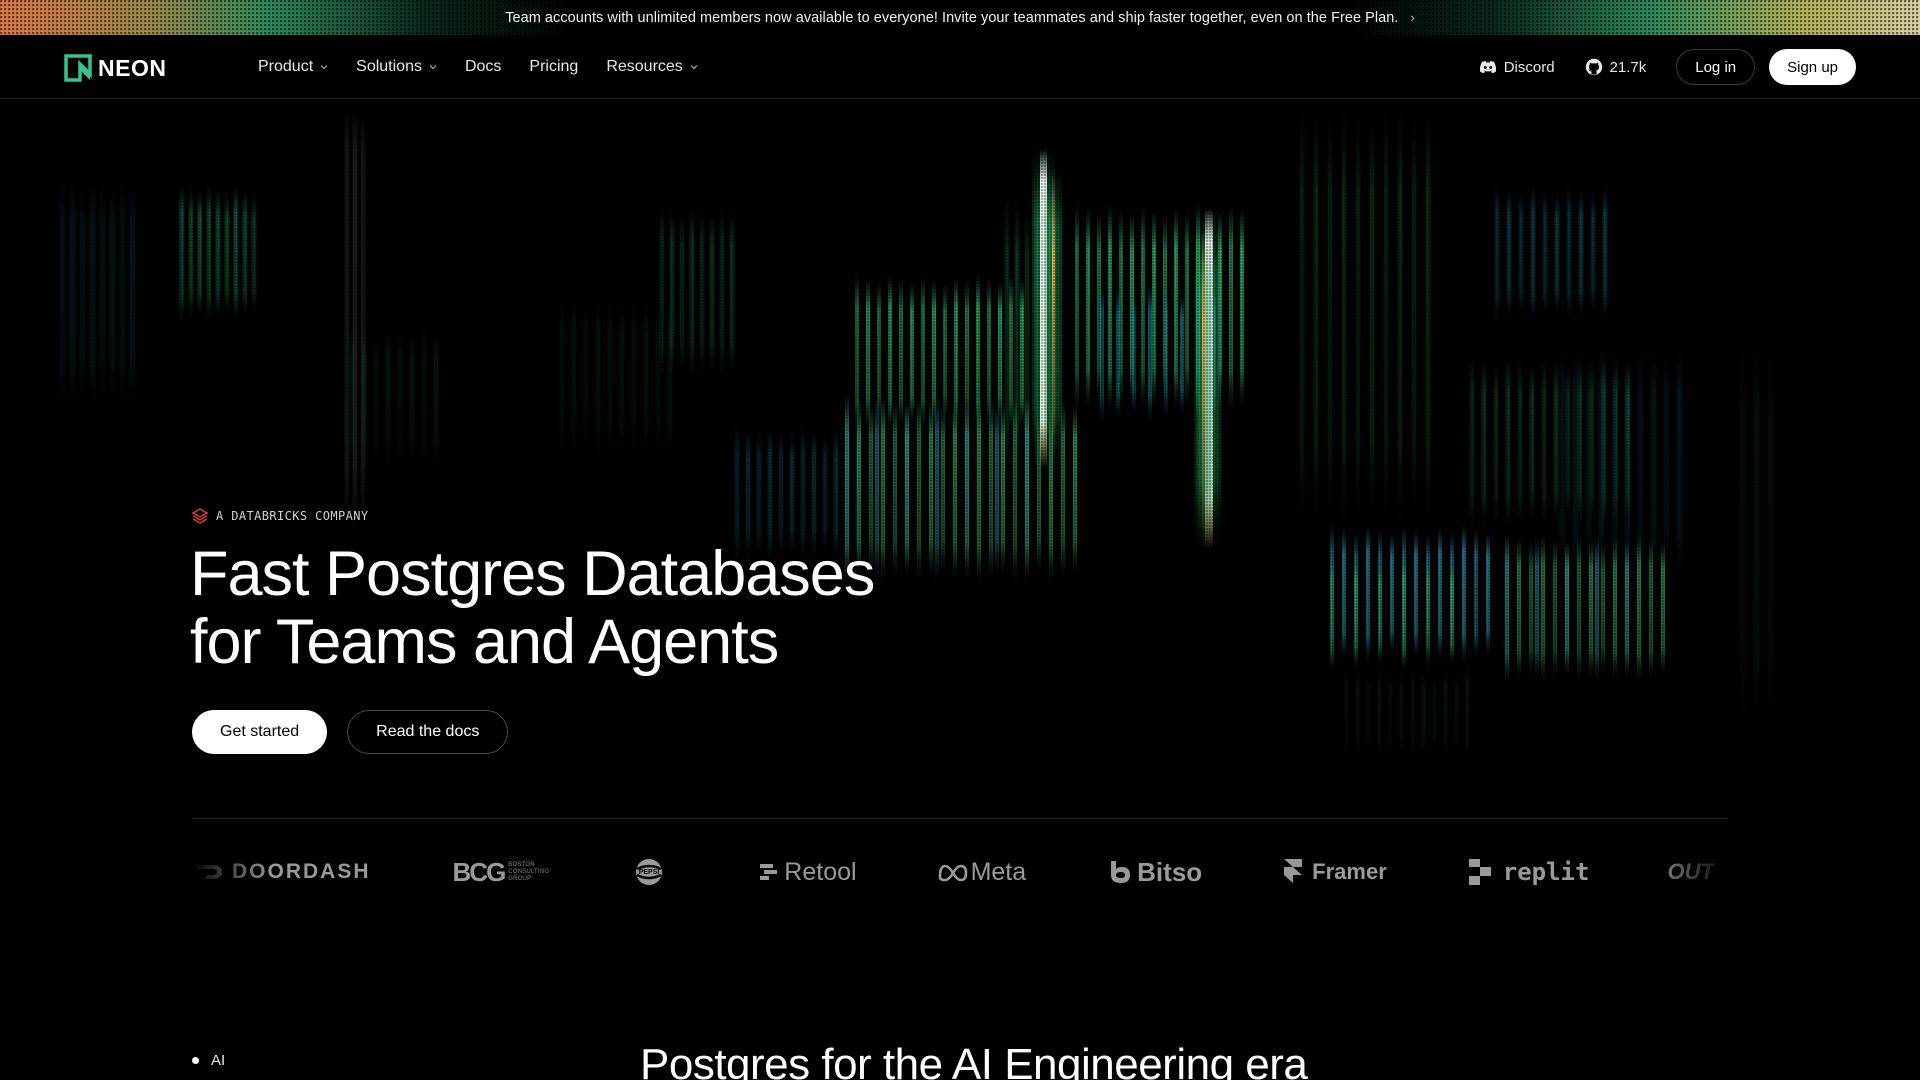 Image resolution: width=1920 pixels, height=1080 pixels. I want to click on menu-item-docs: Docs, so click(483, 67).